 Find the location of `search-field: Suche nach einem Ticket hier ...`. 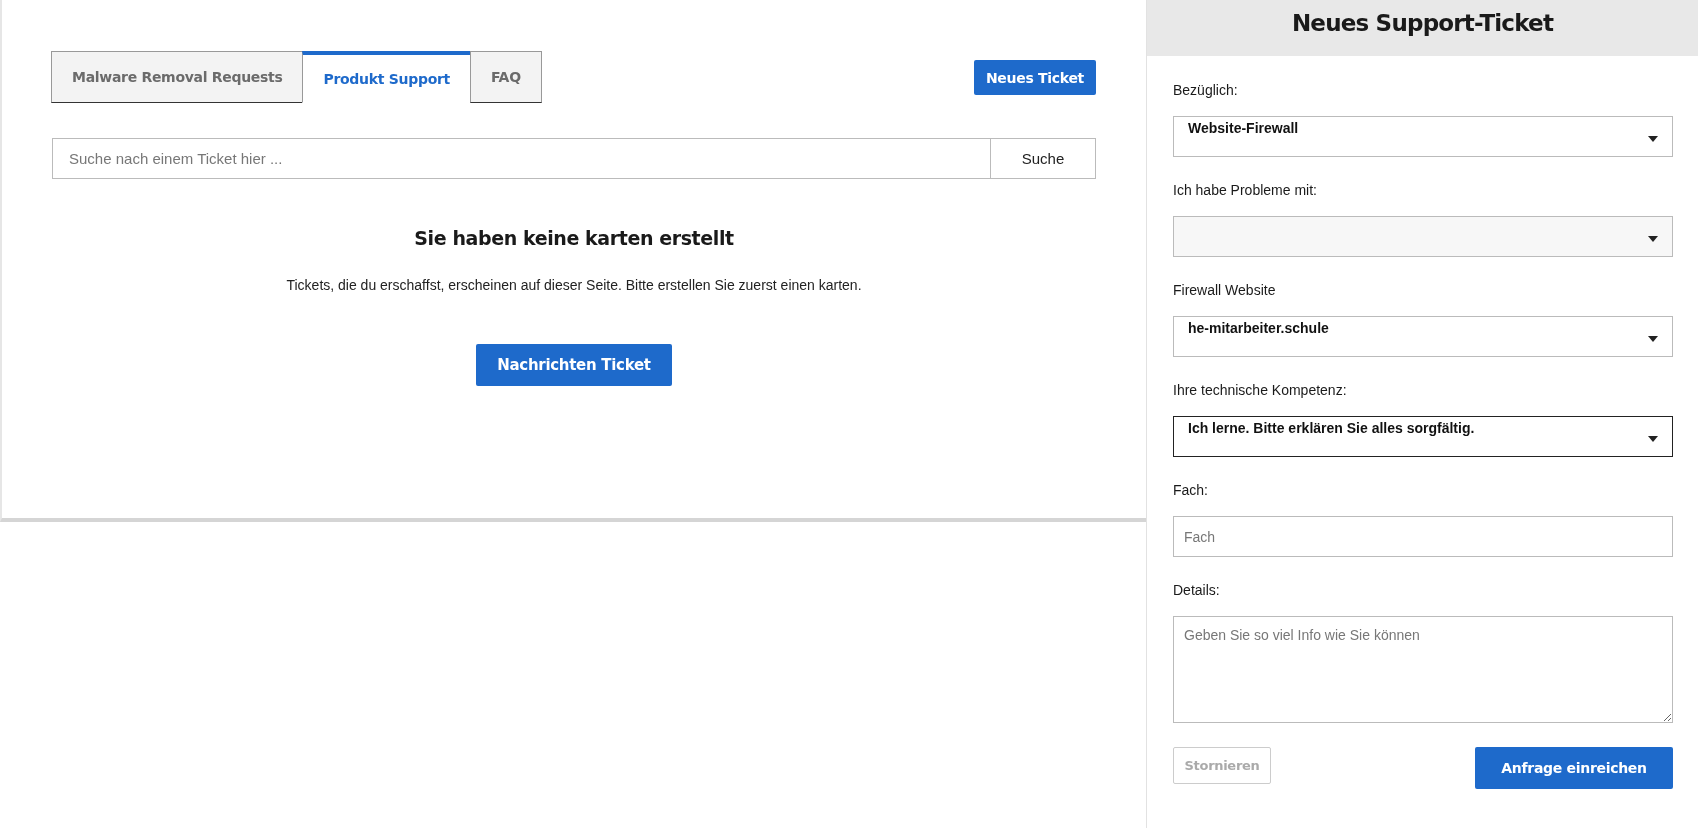

search-field: Suche nach einem Ticket hier ... is located at coordinates (521, 158).